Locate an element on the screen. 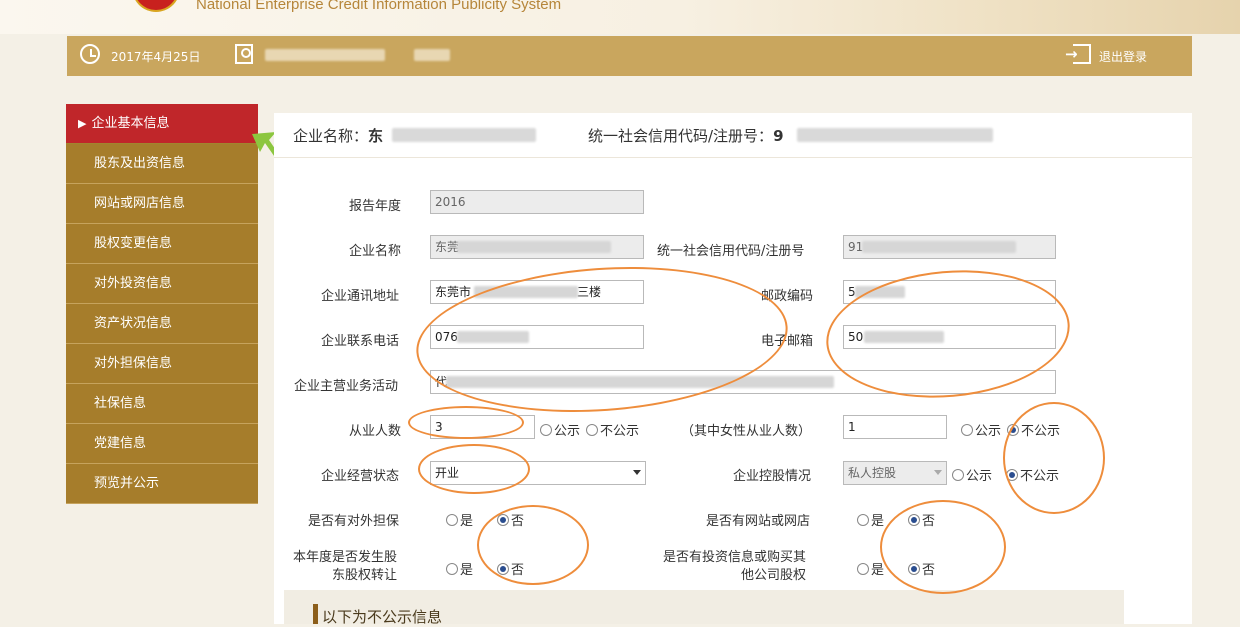 The height and width of the screenshot is (627, 1240). sidebar-item-label: 党建信息 is located at coordinates (120, 443).